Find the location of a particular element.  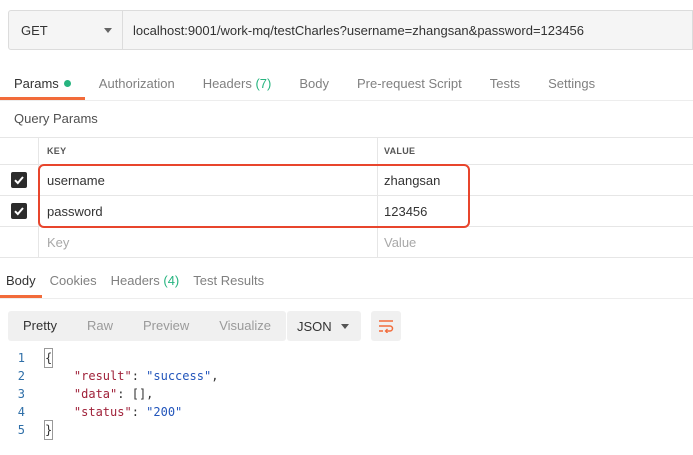

code-line: 4 "status": "200" is located at coordinates (346, 412).